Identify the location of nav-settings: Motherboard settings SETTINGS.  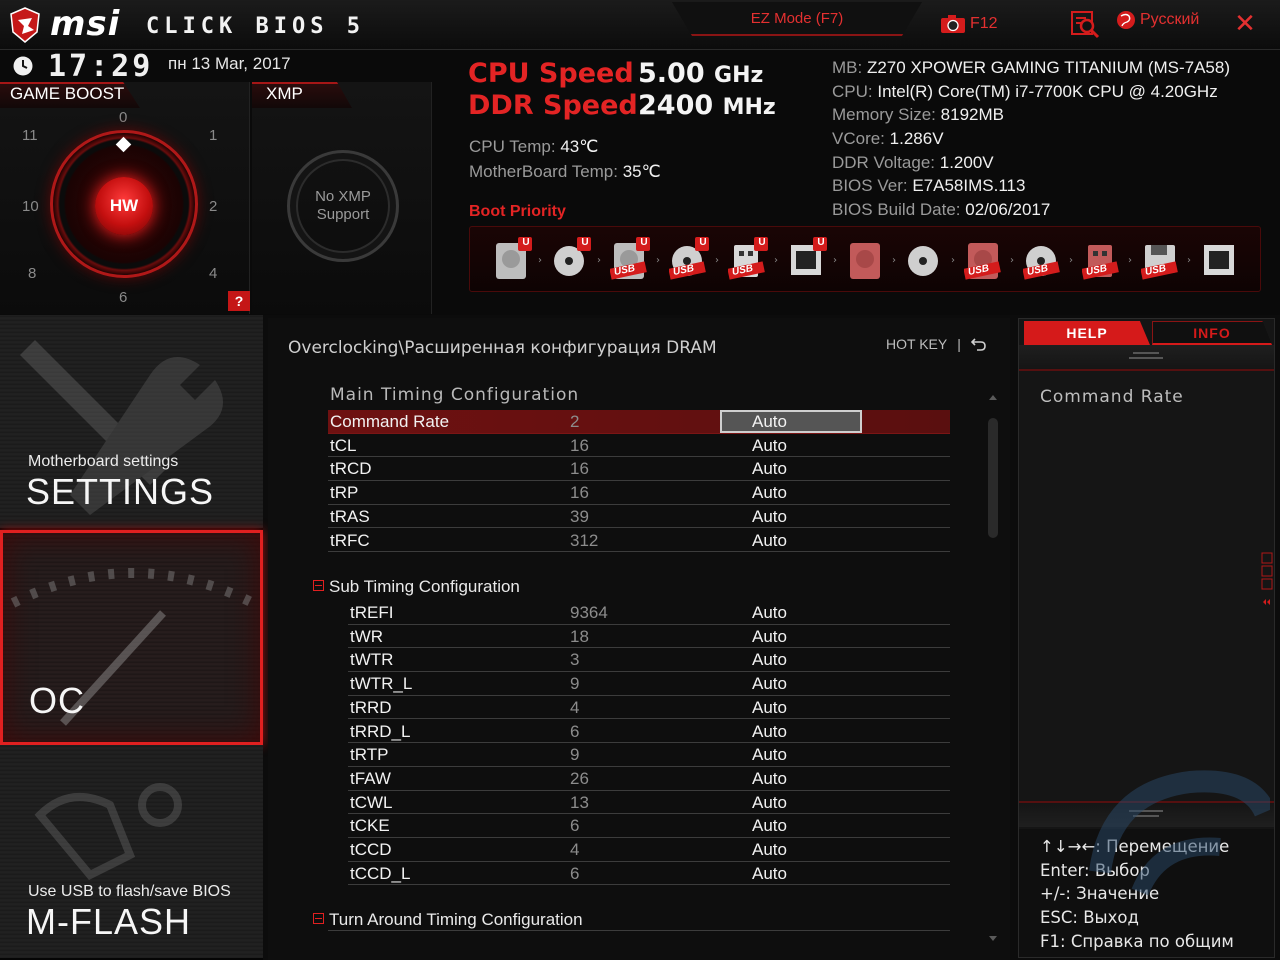
(131, 422).